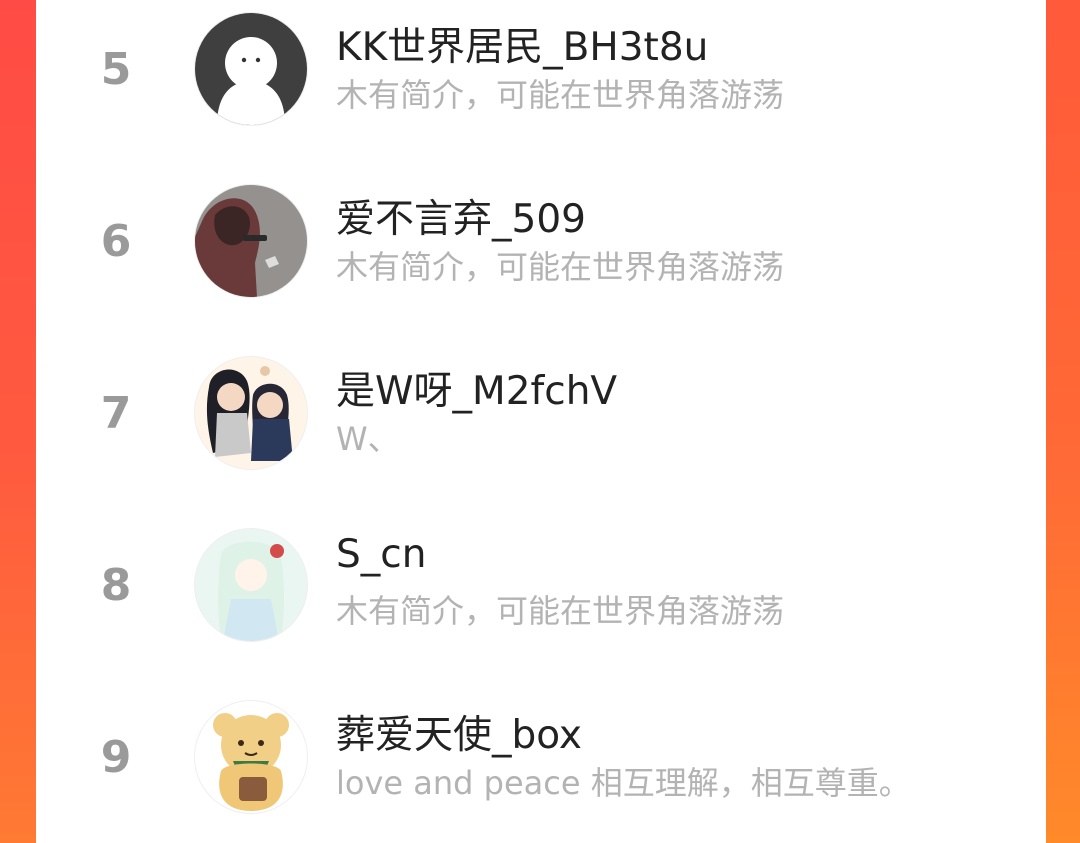  Describe the element at coordinates (116, 241) in the screenshot. I see `rank-number: 6` at that location.